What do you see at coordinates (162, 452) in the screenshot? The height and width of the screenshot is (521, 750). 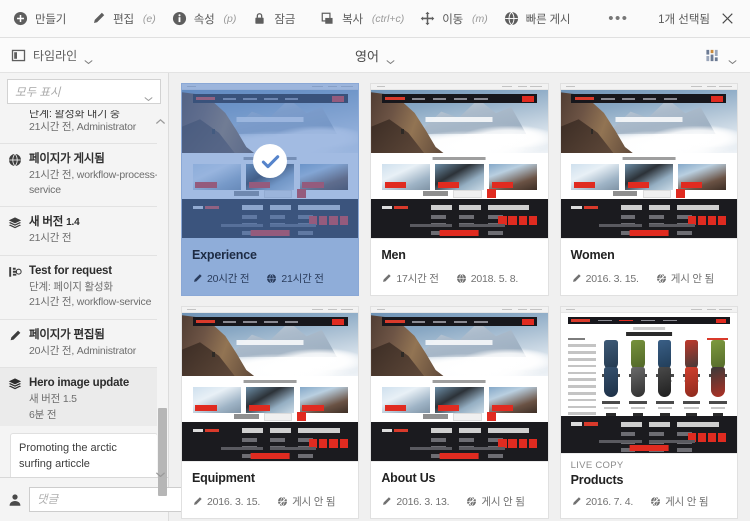 I see `sidebar-scrollbar-thumb` at bounding box center [162, 452].